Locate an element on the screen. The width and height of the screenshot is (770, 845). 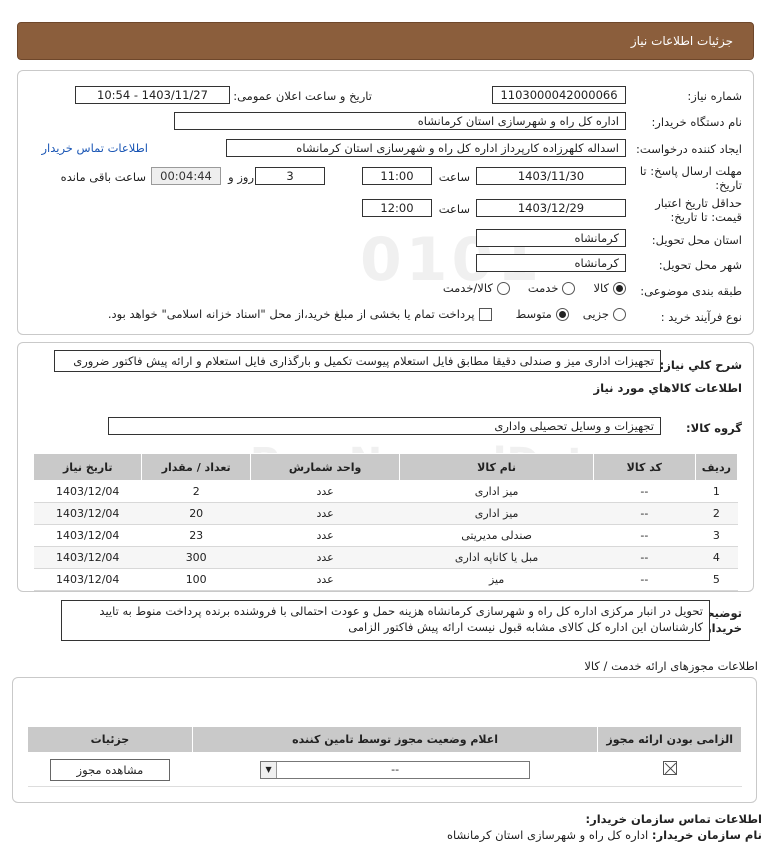
col-header-unit: واحد شمارش is located at coordinates (325, 467).